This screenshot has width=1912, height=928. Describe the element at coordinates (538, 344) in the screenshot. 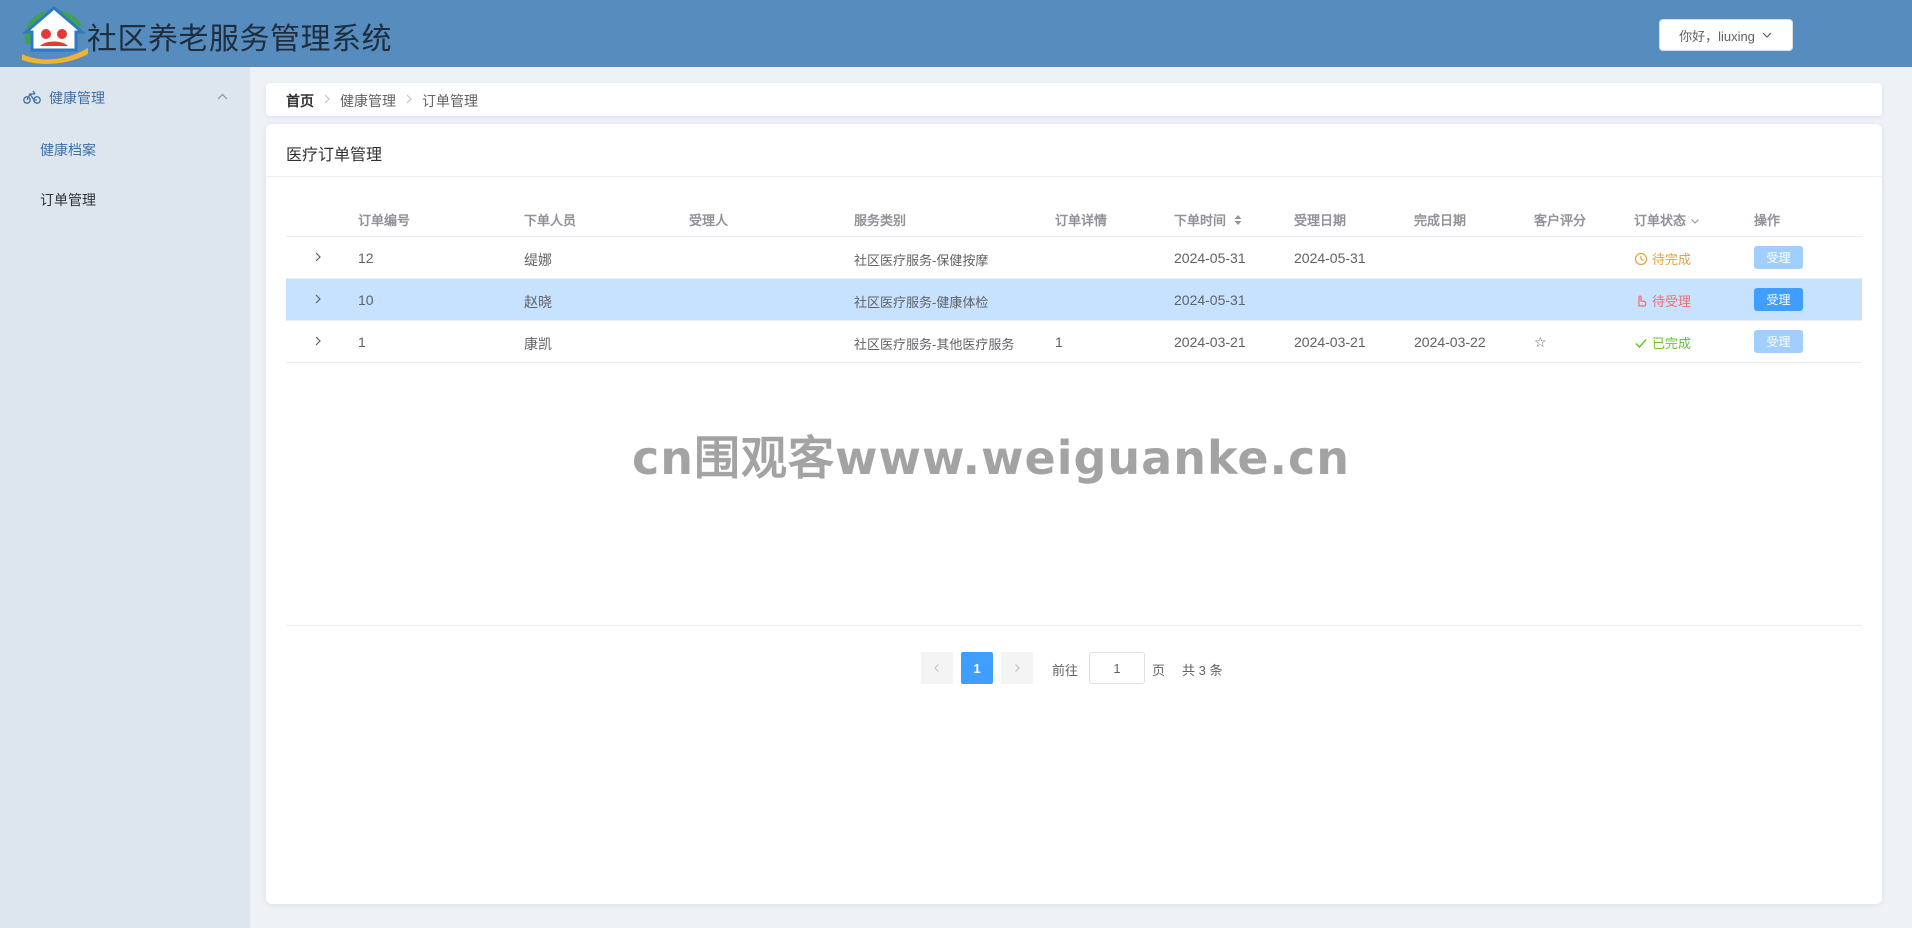

I see `cell-customer: 康凯` at that location.